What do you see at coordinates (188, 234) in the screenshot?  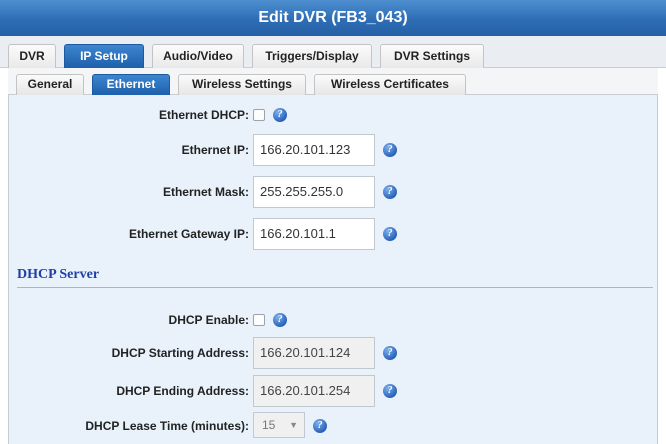 I see `ethernet-gateway-label: Ethernet Gateway IP:` at bounding box center [188, 234].